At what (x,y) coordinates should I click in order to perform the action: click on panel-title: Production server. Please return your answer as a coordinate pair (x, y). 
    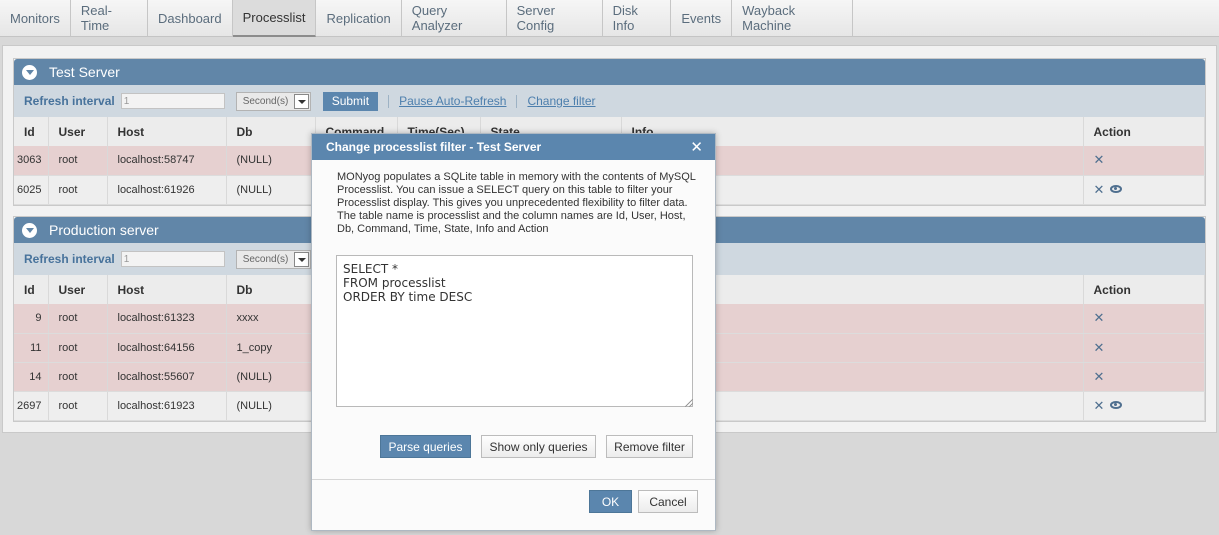
    Looking at the image, I should click on (104, 230).